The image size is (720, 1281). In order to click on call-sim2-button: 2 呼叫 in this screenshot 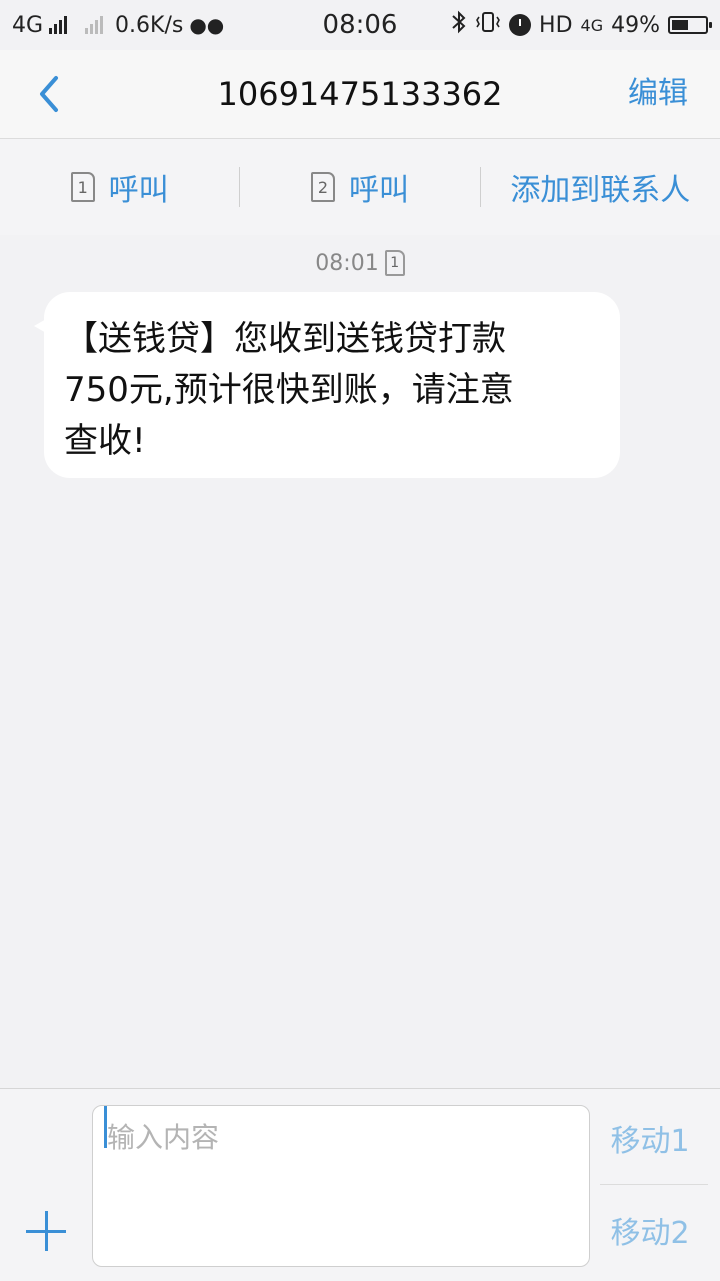, I will do `click(359, 187)`.